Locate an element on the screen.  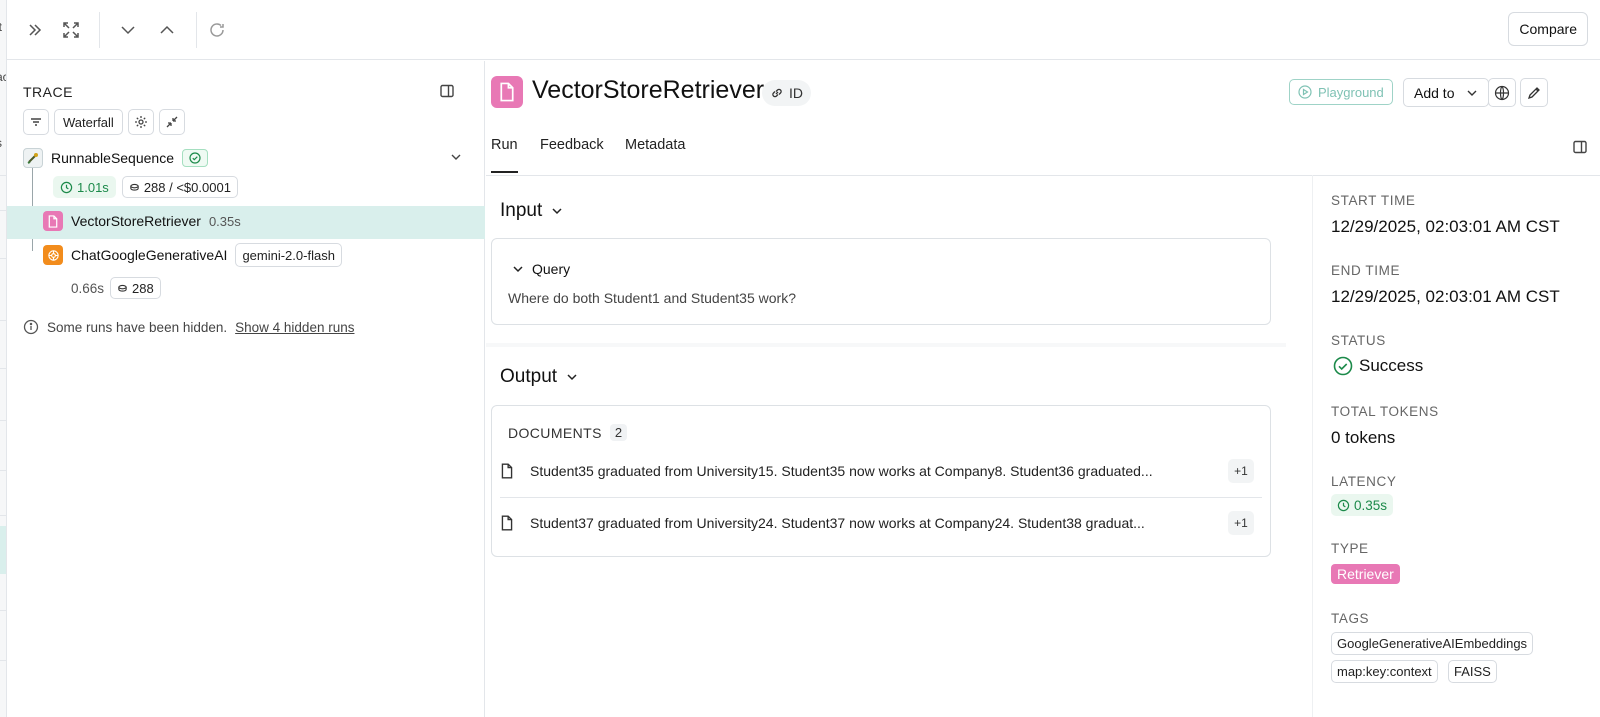
compare-button: Compare is located at coordinates (1548, 29).